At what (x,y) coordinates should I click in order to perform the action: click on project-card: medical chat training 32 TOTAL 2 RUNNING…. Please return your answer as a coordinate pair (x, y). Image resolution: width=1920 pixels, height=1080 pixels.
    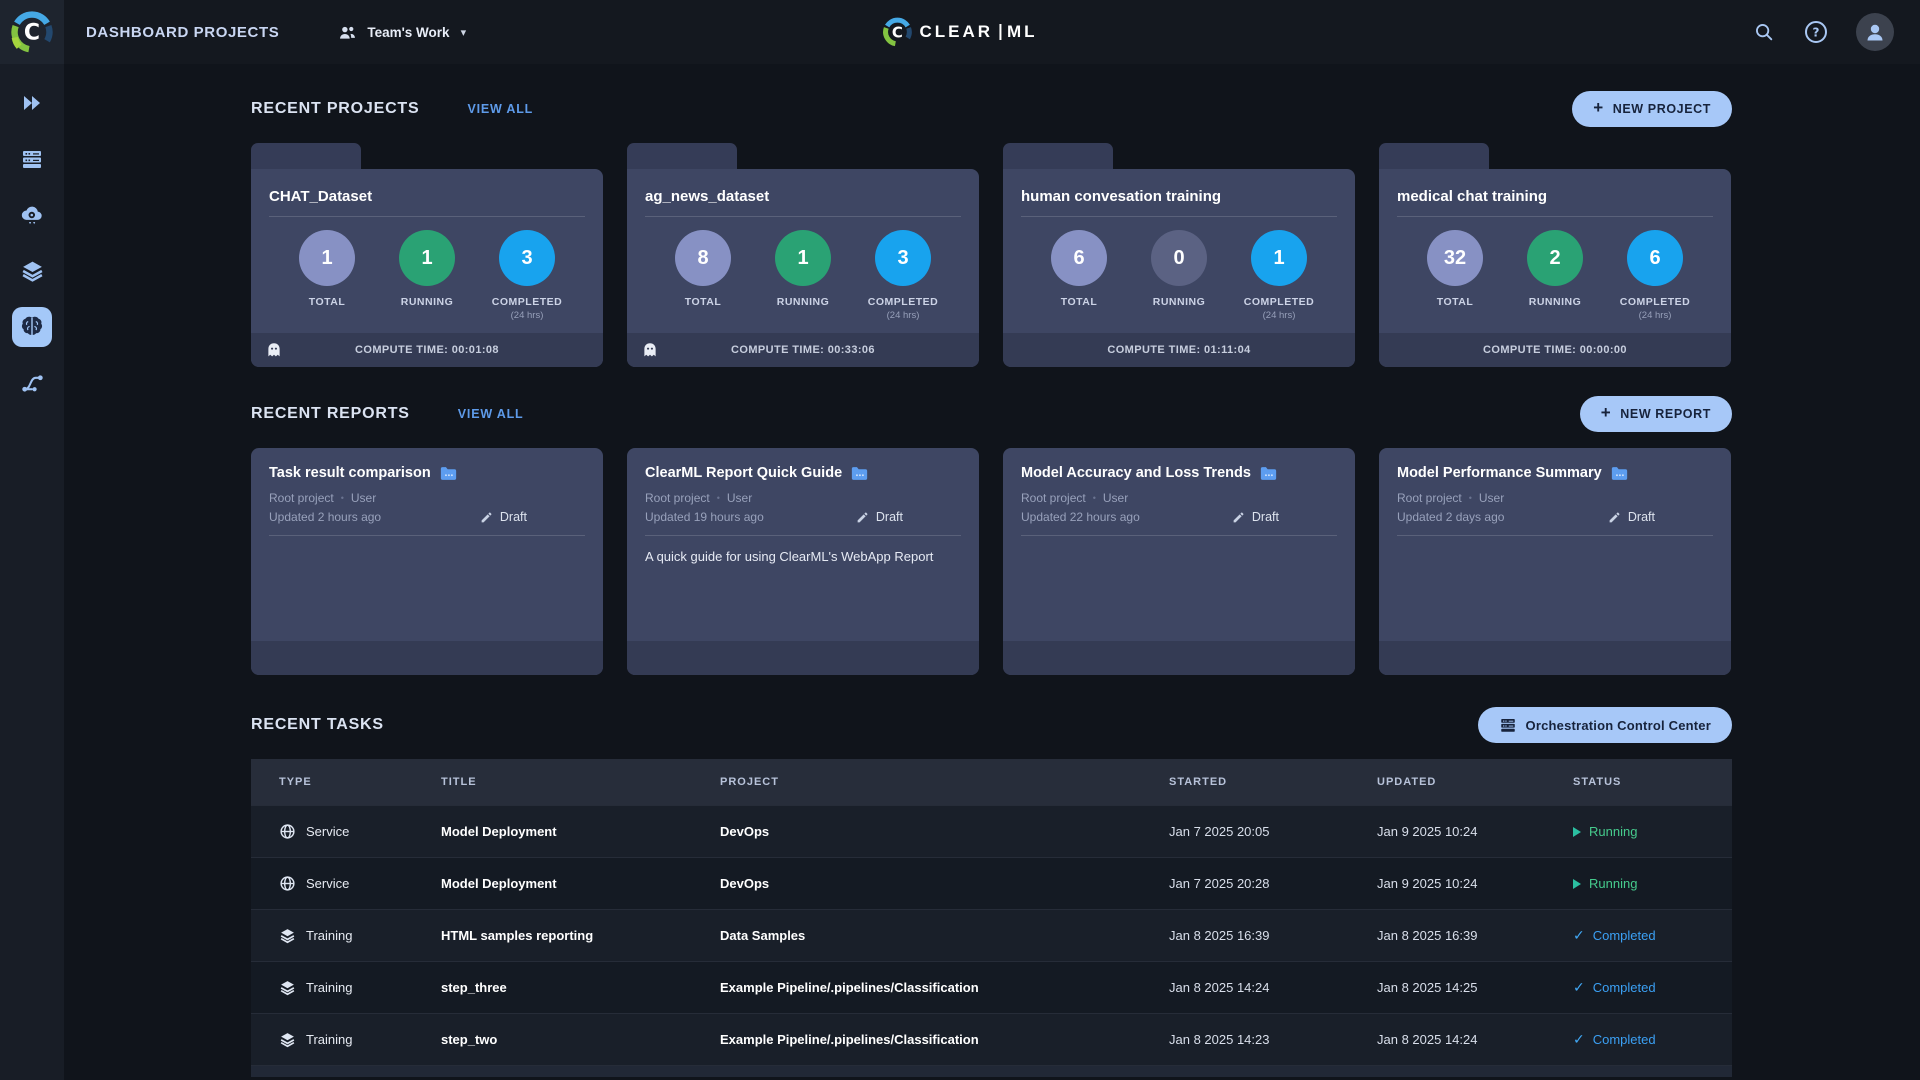
    Looking at the image, I should click on (1555, 255).